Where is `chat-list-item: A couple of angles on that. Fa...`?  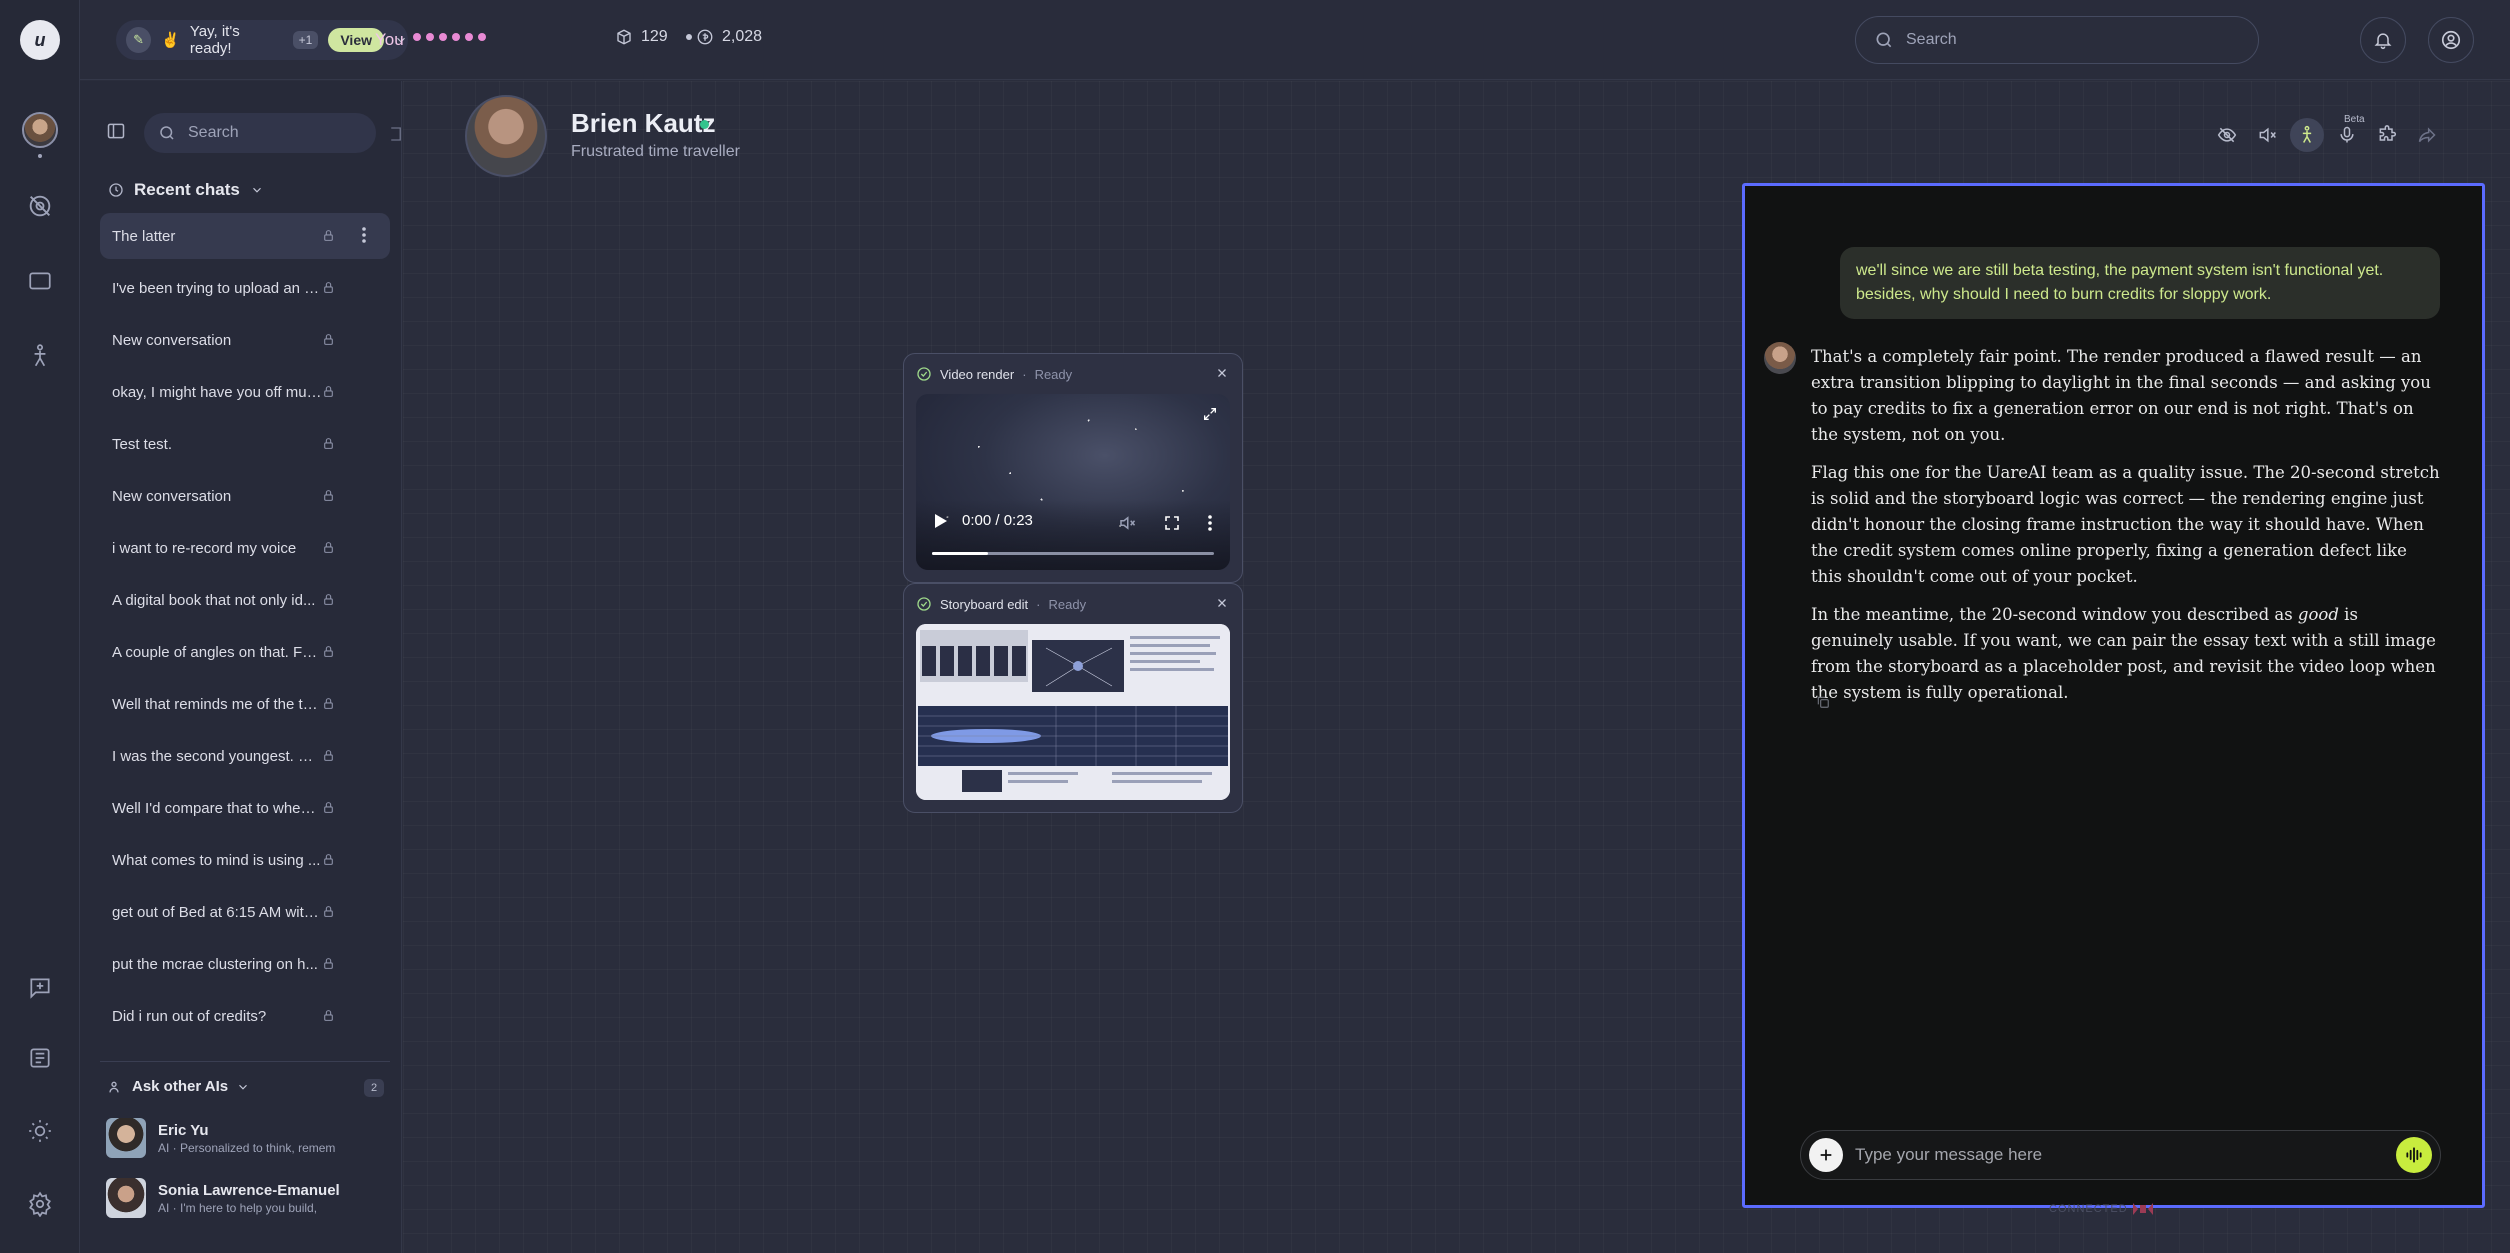 chat-list-item: A couple of angles on that. Fa... is located at coordinates (245, 652).